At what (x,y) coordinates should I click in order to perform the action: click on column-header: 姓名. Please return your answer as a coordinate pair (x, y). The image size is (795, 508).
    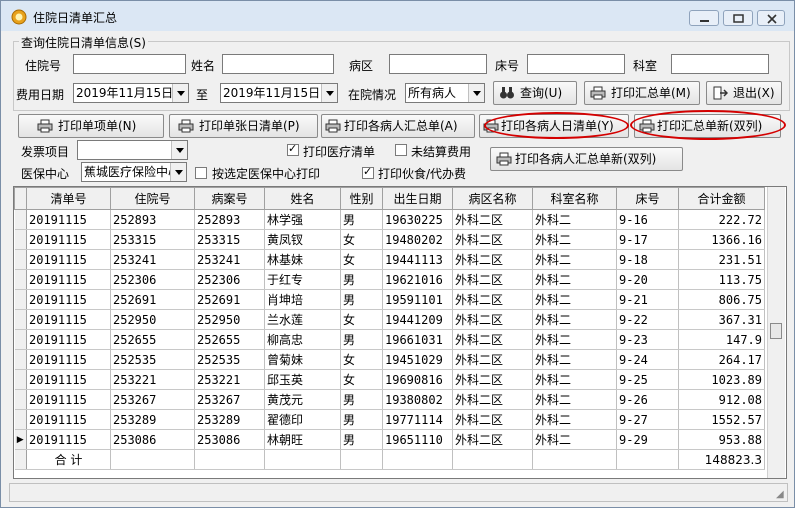
    Looking at the image, I should click on (302, 198).